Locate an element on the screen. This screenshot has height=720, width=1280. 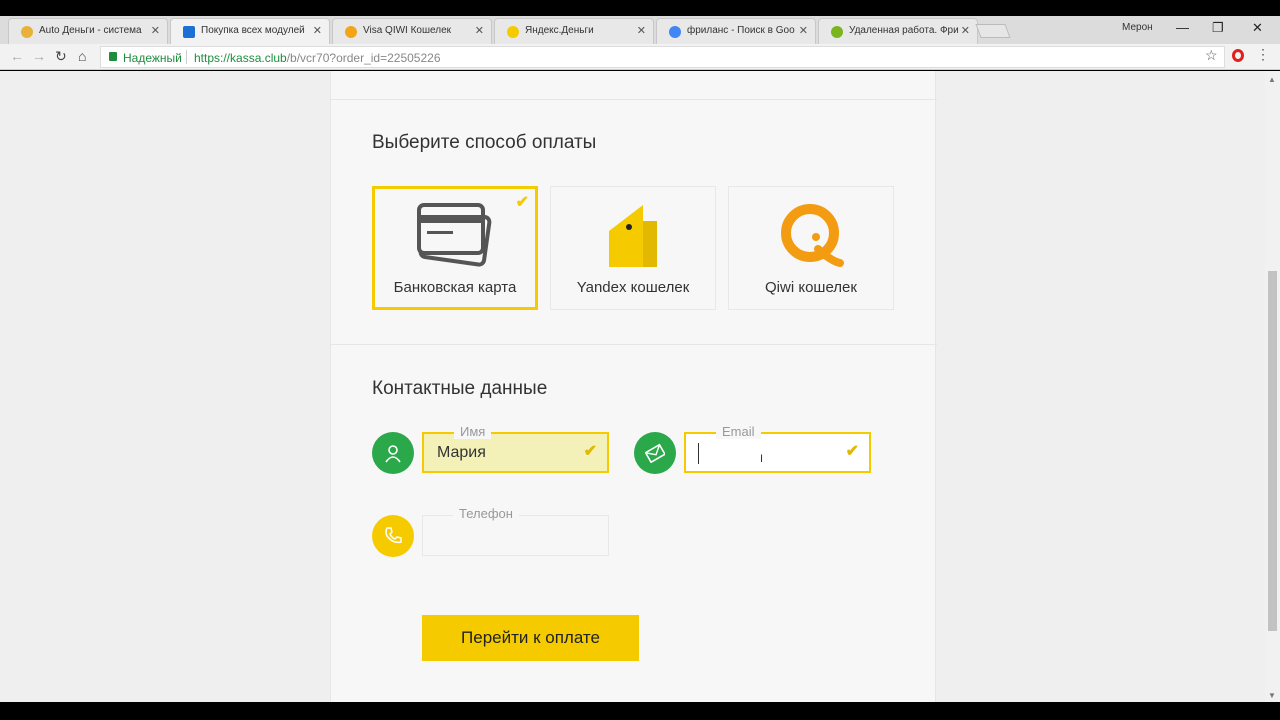
coin-favicon-icon is located at coordinates (27, 32).